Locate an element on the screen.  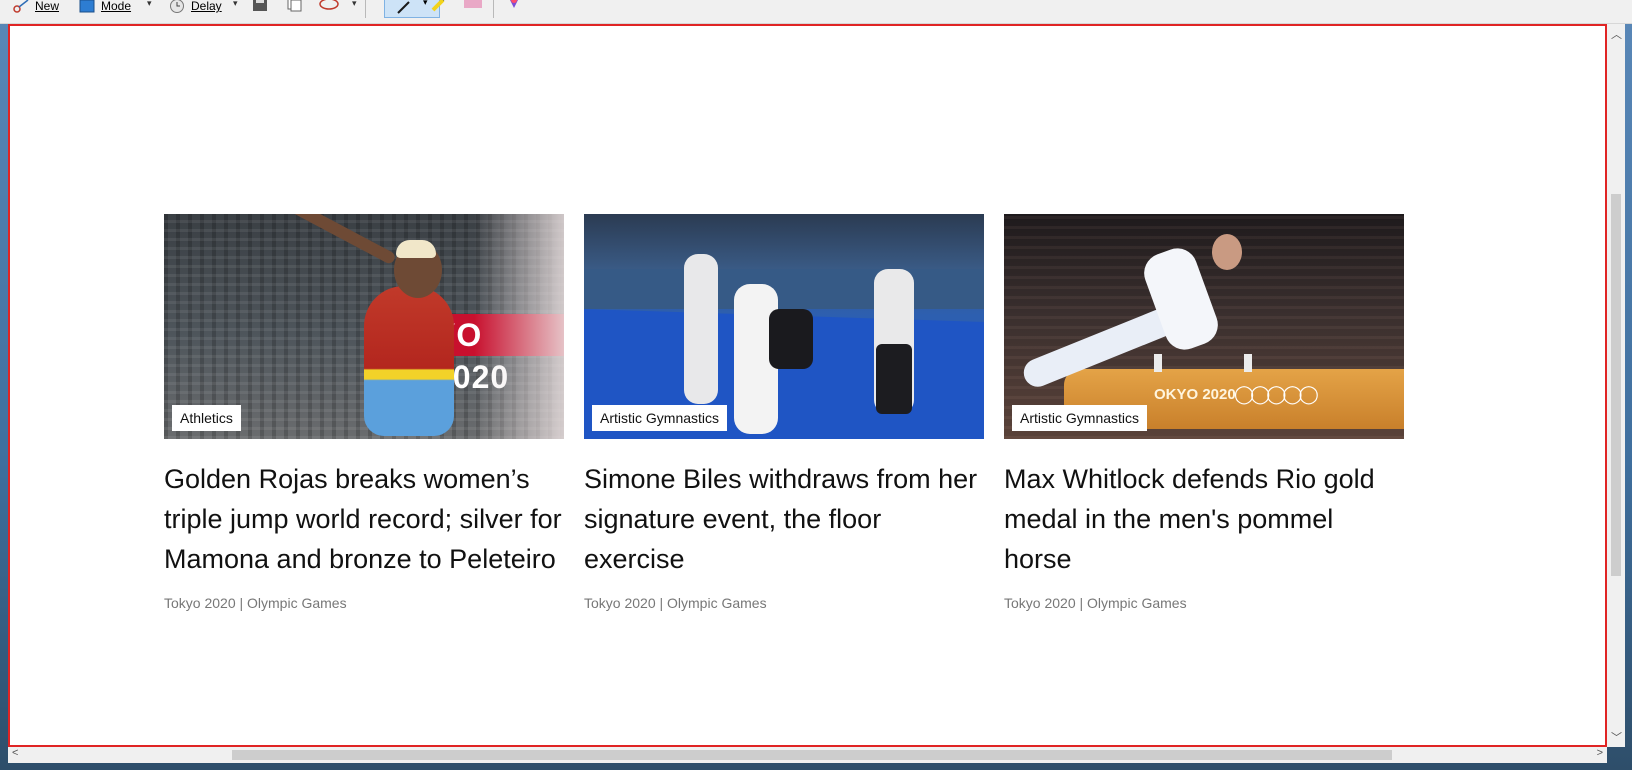
vertical-scrollbar: ︿ ﹀ is located at coordinates (1616, 385).